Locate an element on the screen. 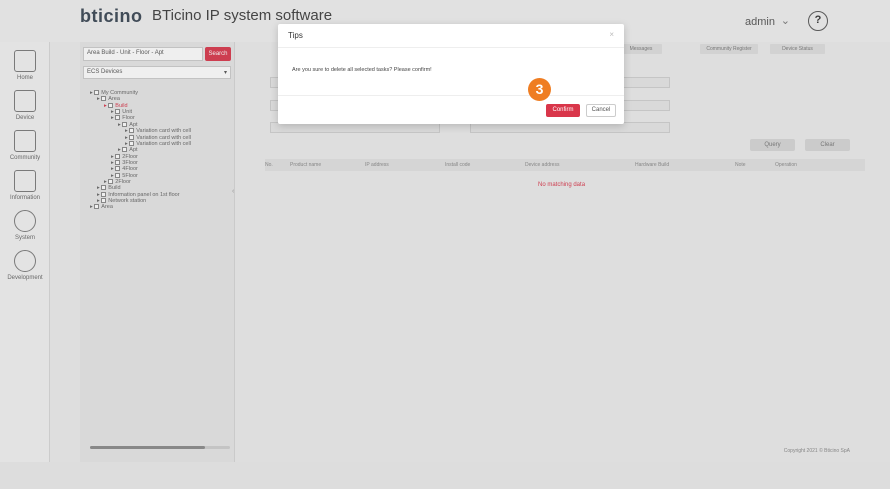  cancel-button: Cancel is located at coordinates (601, 110).